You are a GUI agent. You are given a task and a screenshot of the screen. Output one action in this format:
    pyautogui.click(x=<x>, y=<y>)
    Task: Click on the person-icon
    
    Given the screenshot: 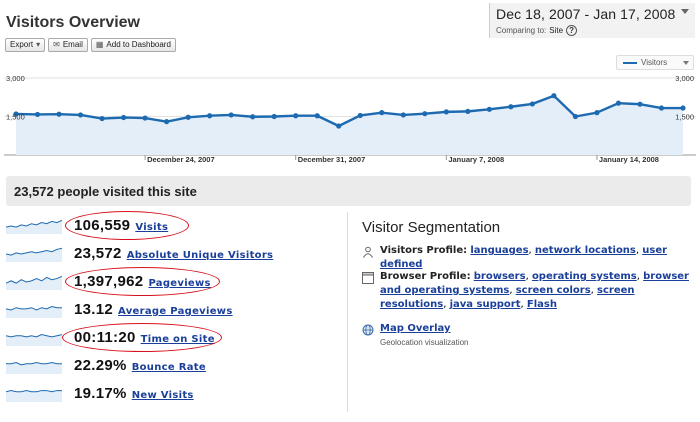 What is the action you would take?
    pyautogui.click(x=368, y=252)
    